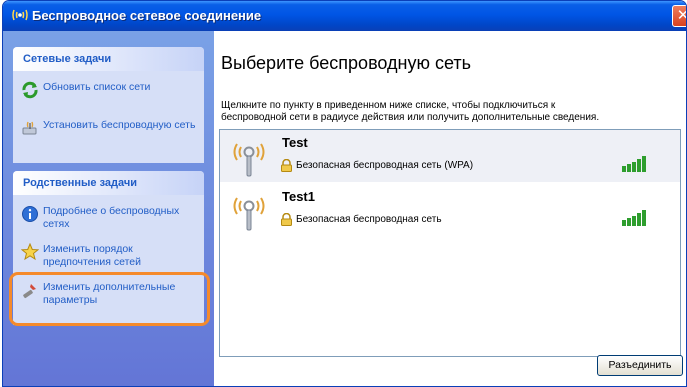  I want to click on learn-about-wireless-link: Подробнее о беспроводных сетях, so click(109, 219).